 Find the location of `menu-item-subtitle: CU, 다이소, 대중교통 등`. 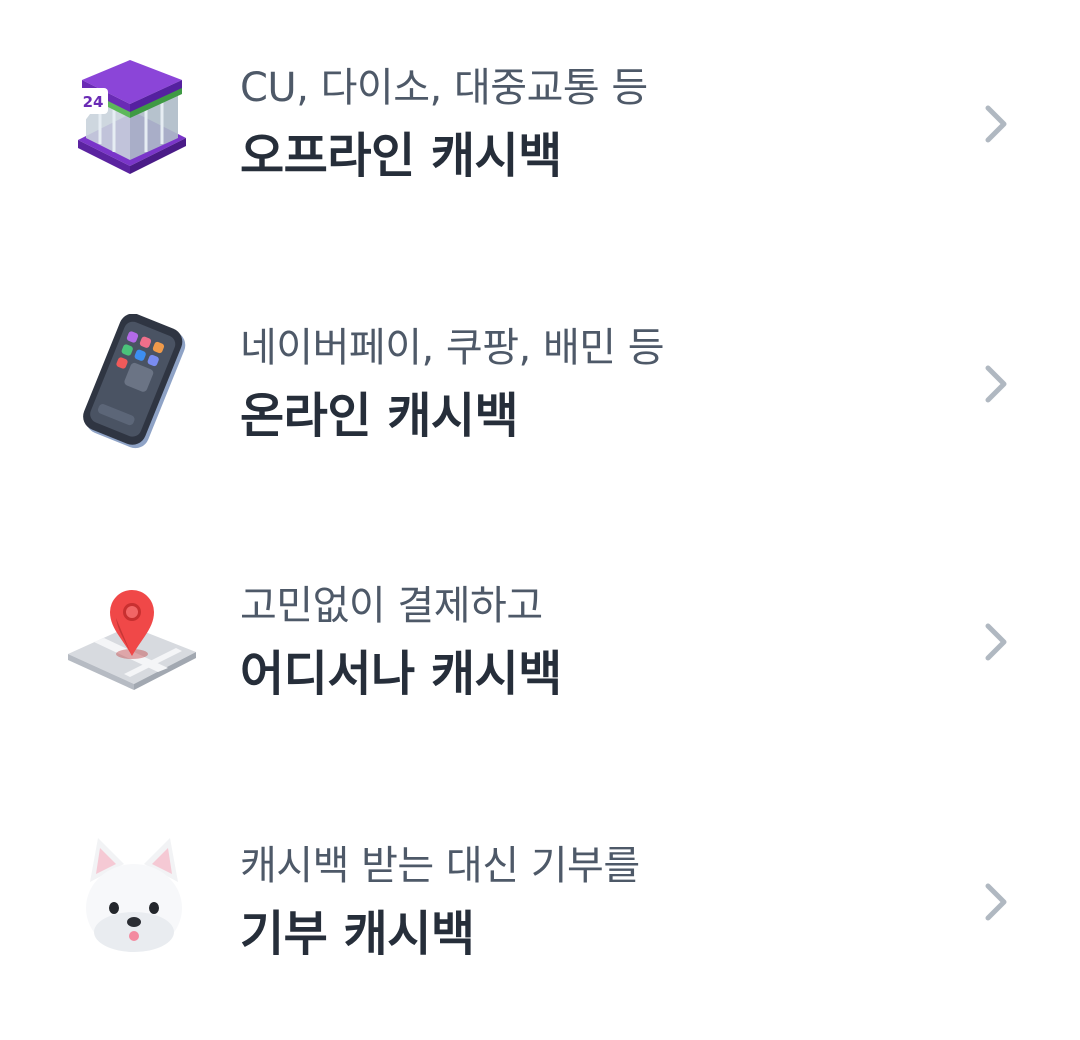

menu-item-subtitle: CU, 다이소, 대중교통 등 is located at coordinates (444, 88).